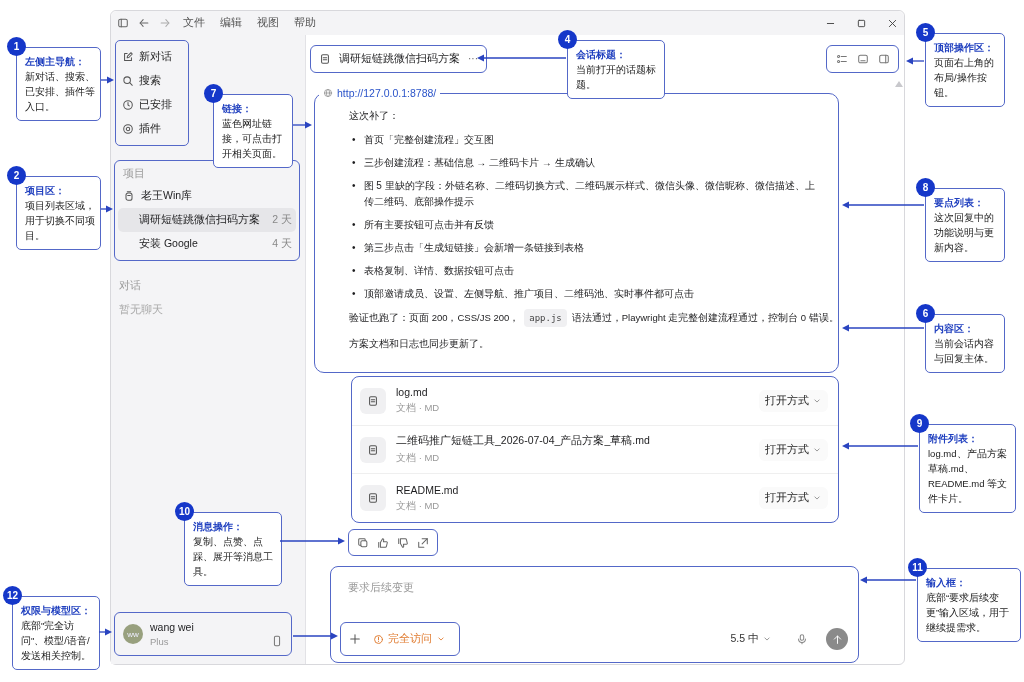 The image size is (1024, 682). I want to click on thumbs-down-icon, so click(403, 542).